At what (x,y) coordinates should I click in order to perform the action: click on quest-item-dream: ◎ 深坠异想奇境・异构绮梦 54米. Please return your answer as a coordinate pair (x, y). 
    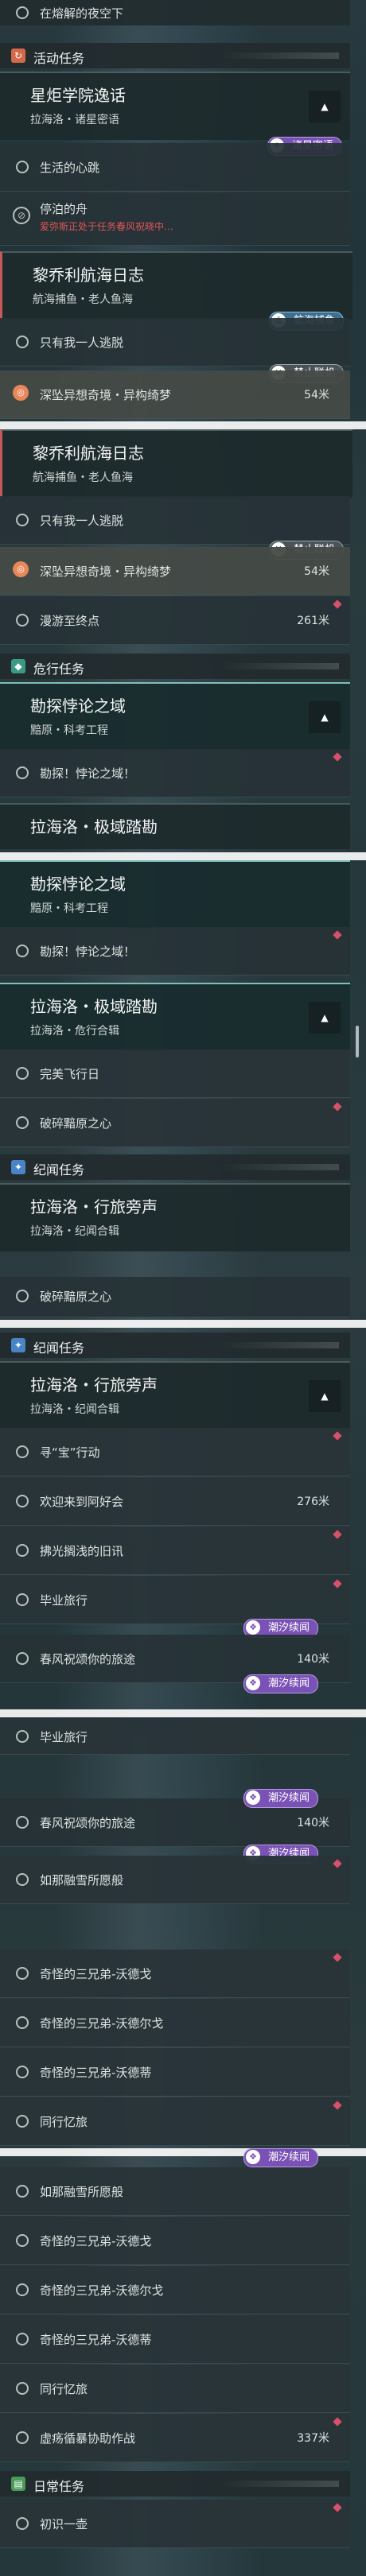
    Looking at the image, I should click on (175, 394).